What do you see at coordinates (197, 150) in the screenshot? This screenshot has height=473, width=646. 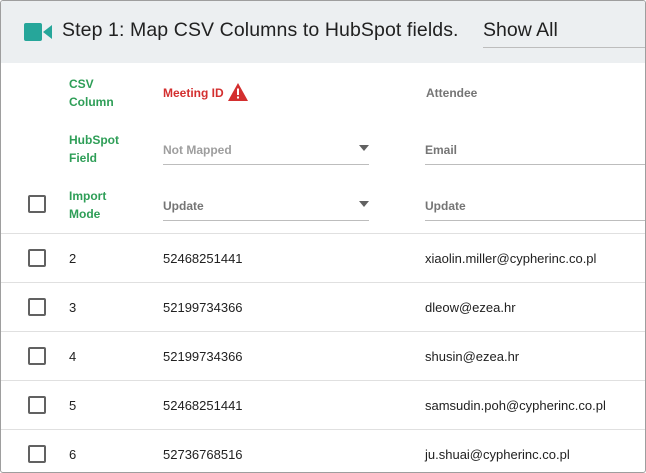 I see `meeting-id-field-value: Not Mapped` at bounding box center [197, 150].